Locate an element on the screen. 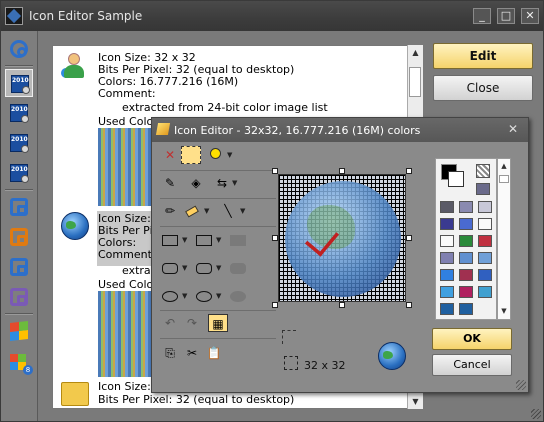 The height and width of the screenshot is (422, 544). paste-icon: 📋 is located at coordinates (214, 353).